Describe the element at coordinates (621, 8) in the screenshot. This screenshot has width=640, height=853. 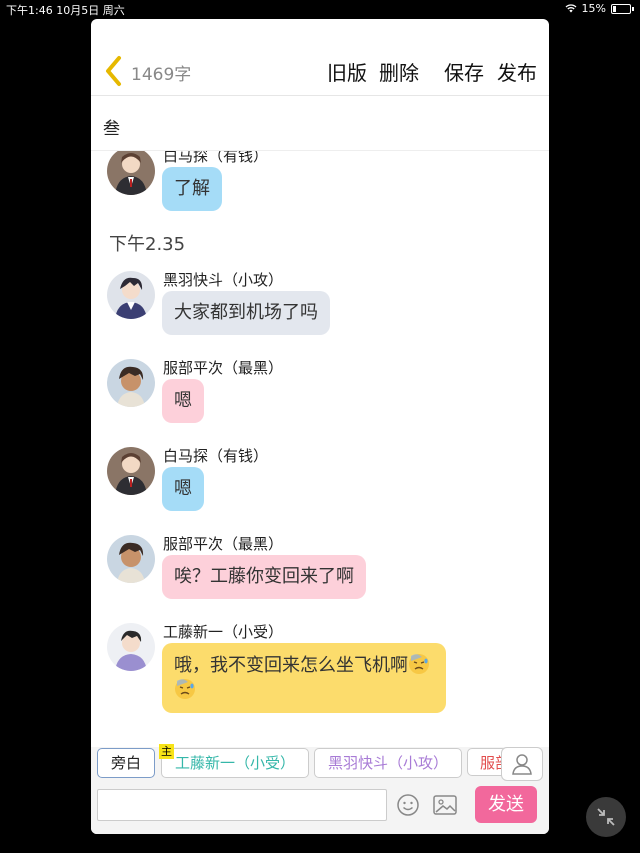
I see `battery-icon` at that location.